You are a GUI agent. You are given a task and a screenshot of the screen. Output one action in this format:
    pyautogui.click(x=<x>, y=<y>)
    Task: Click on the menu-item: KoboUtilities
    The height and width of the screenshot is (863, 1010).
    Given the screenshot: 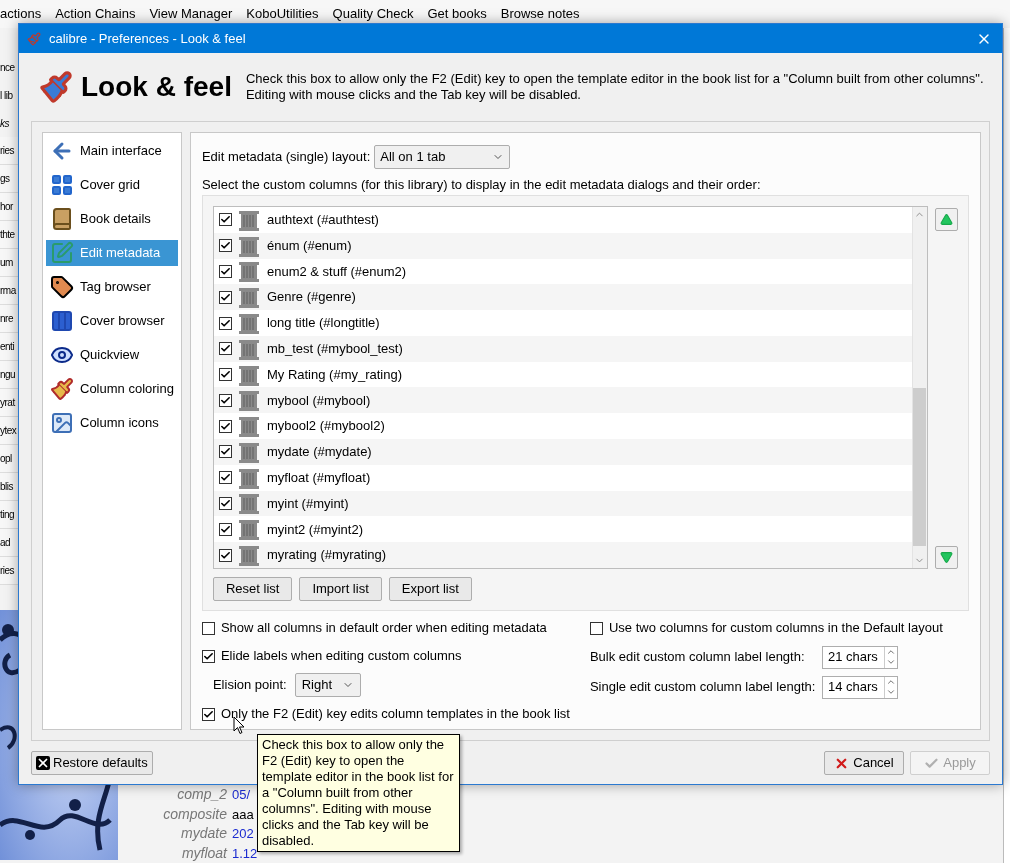 What is the action you would take?
    pyautogui.click(x=282, y=14)
    